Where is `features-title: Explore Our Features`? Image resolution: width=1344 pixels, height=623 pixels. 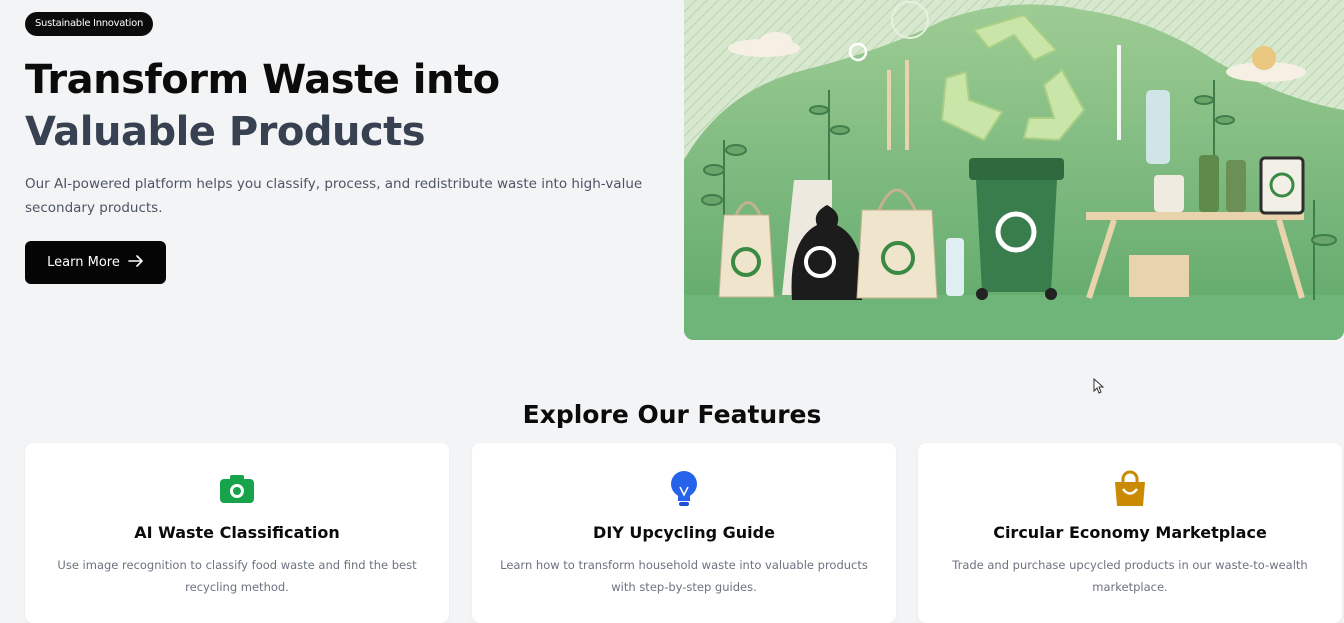 features-title: Explore Our Features is located at coordinates (672, 414).